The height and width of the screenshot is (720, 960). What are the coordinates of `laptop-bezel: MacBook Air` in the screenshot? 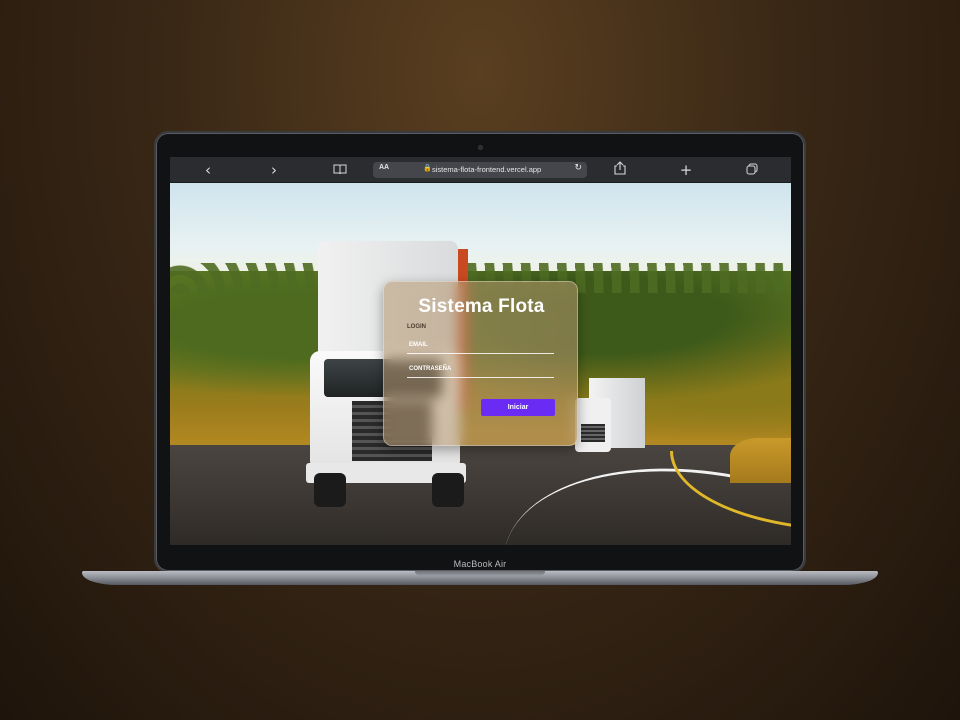 It's located at (480, 559).